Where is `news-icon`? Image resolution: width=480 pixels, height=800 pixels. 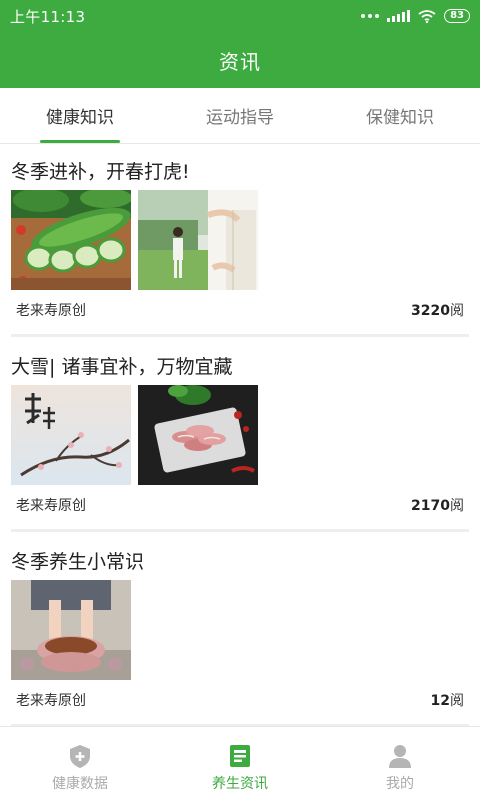
news-icon is located at coordinates (240, 756).